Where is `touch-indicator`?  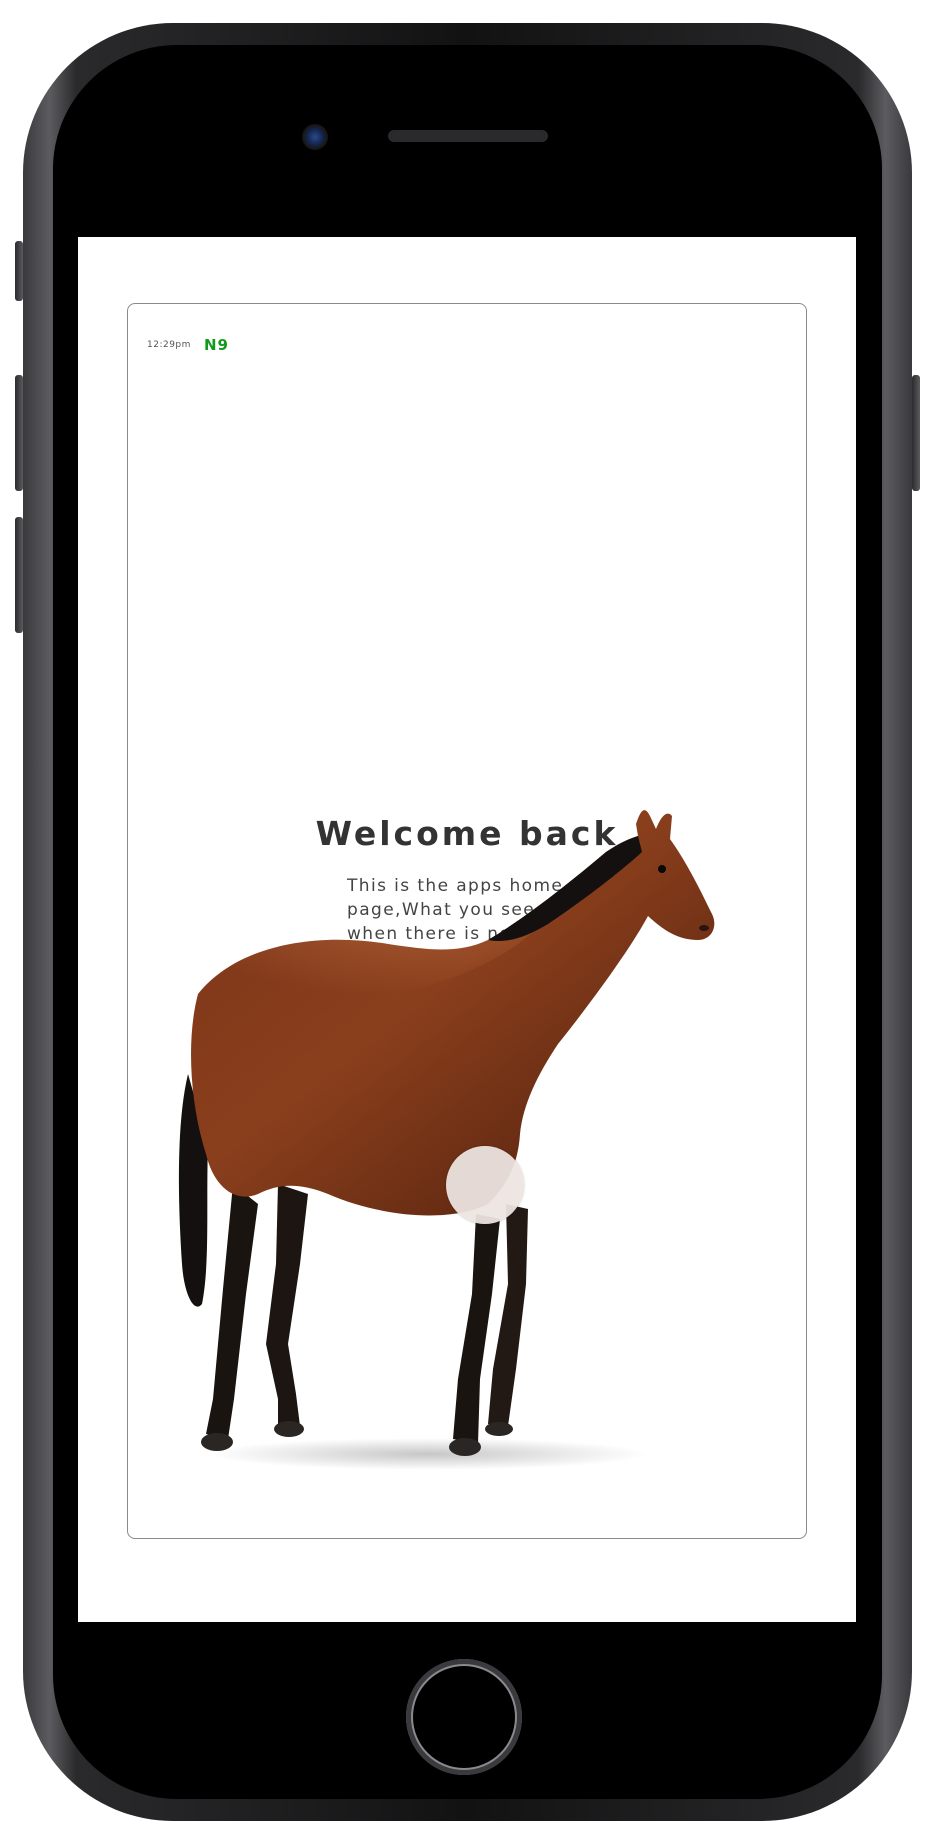
touch-indicator is located at coordinates (485, 1185).